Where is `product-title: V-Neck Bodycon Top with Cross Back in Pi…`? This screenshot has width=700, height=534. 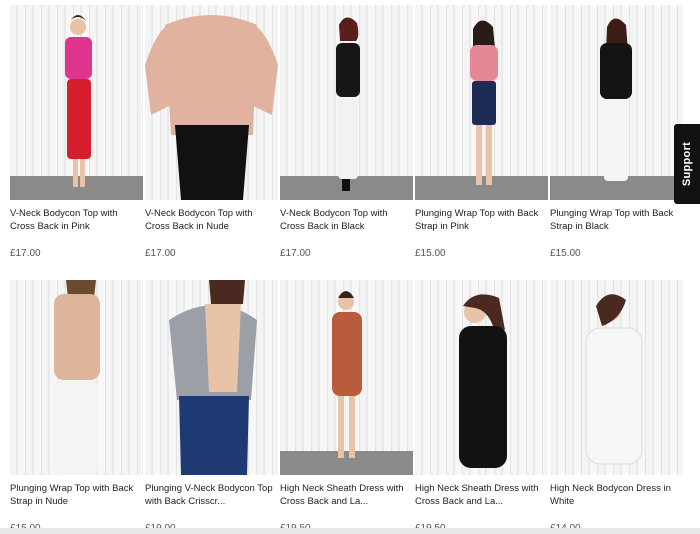 product-title: V-Neck Bodycon Top with Cross Back in Pi… is located at coordinates (76, 220).